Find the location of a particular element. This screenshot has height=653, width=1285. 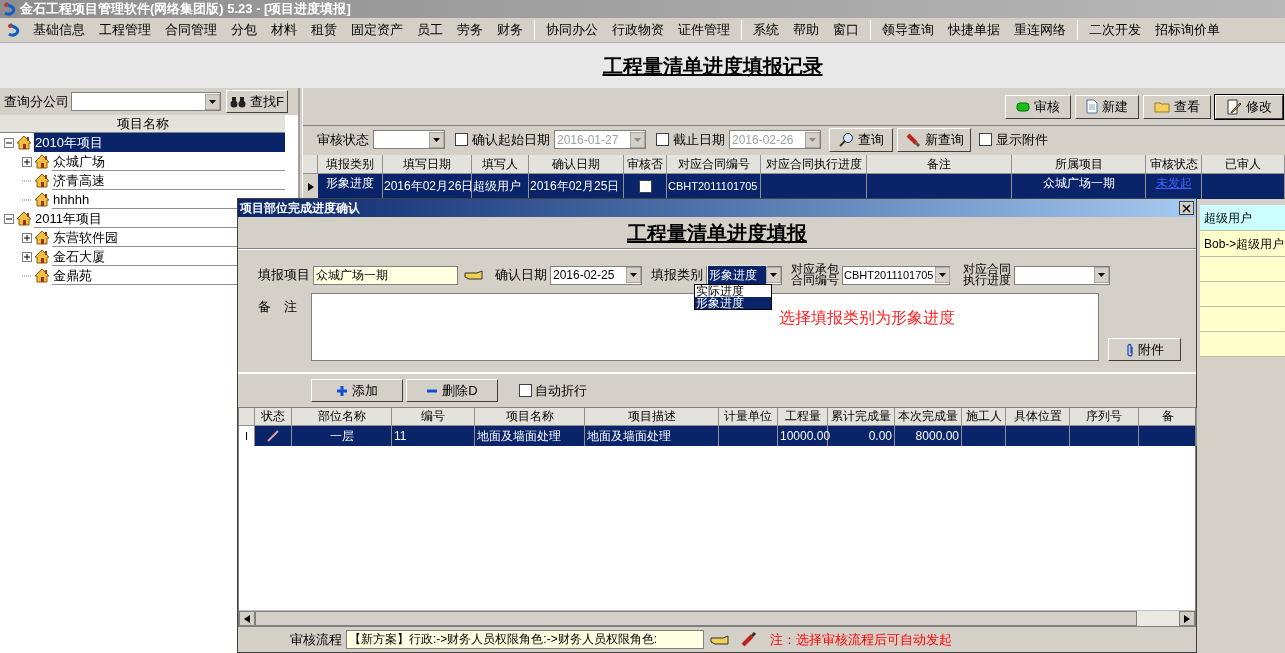

column-header: 项目名称 is located at coordinates (142, 124).